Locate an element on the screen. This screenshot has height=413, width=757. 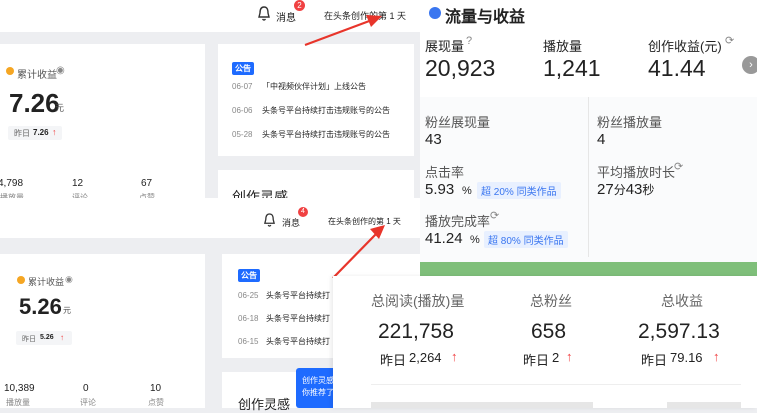
yesterday-value: 2 is located at coordinates (556, 357).